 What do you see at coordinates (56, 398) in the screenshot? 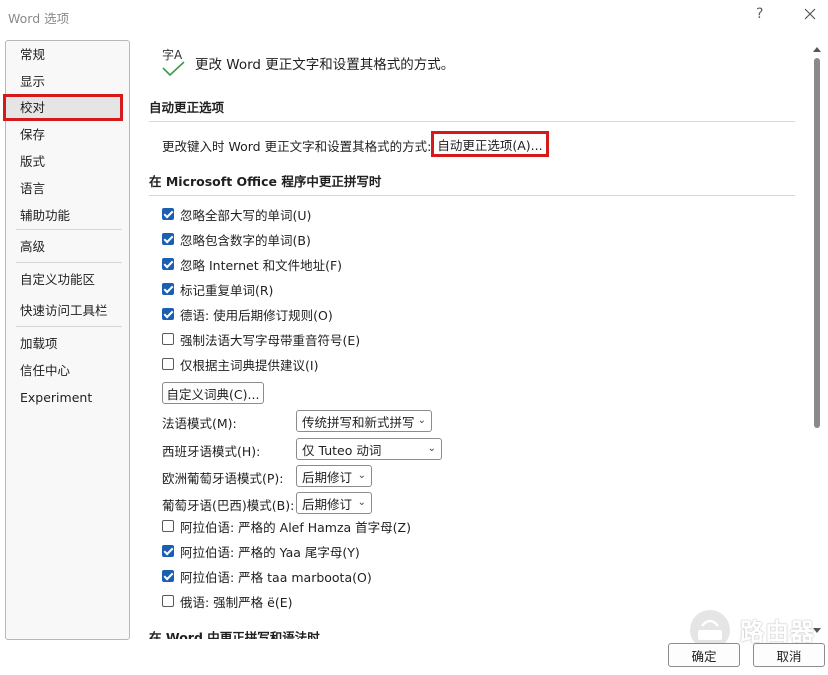
I see `sidebar-item-experiment: Experiment` at bounding box center [56, 398].